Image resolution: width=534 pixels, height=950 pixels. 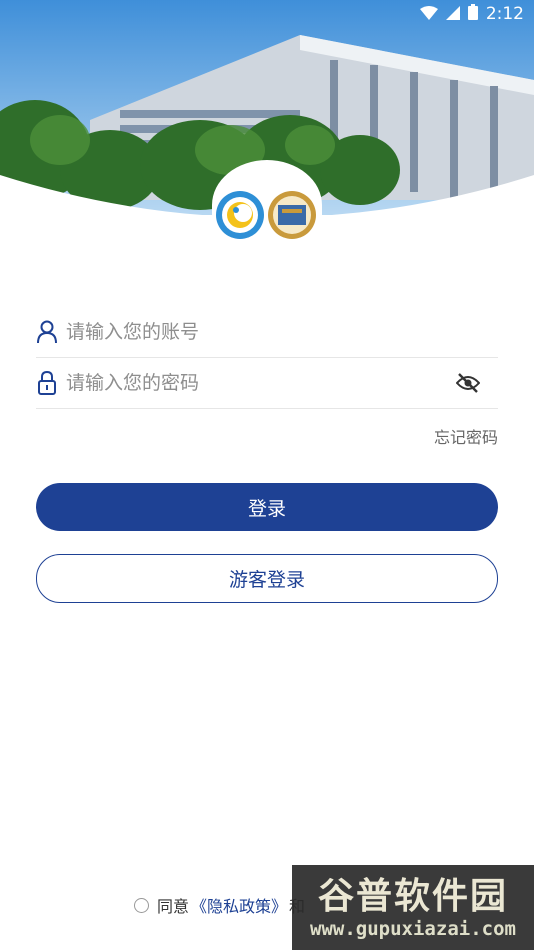 What do you see at coordinates (47, 383) in the screenshot?
I see `lock-icon` at bounding box center [47, 383].